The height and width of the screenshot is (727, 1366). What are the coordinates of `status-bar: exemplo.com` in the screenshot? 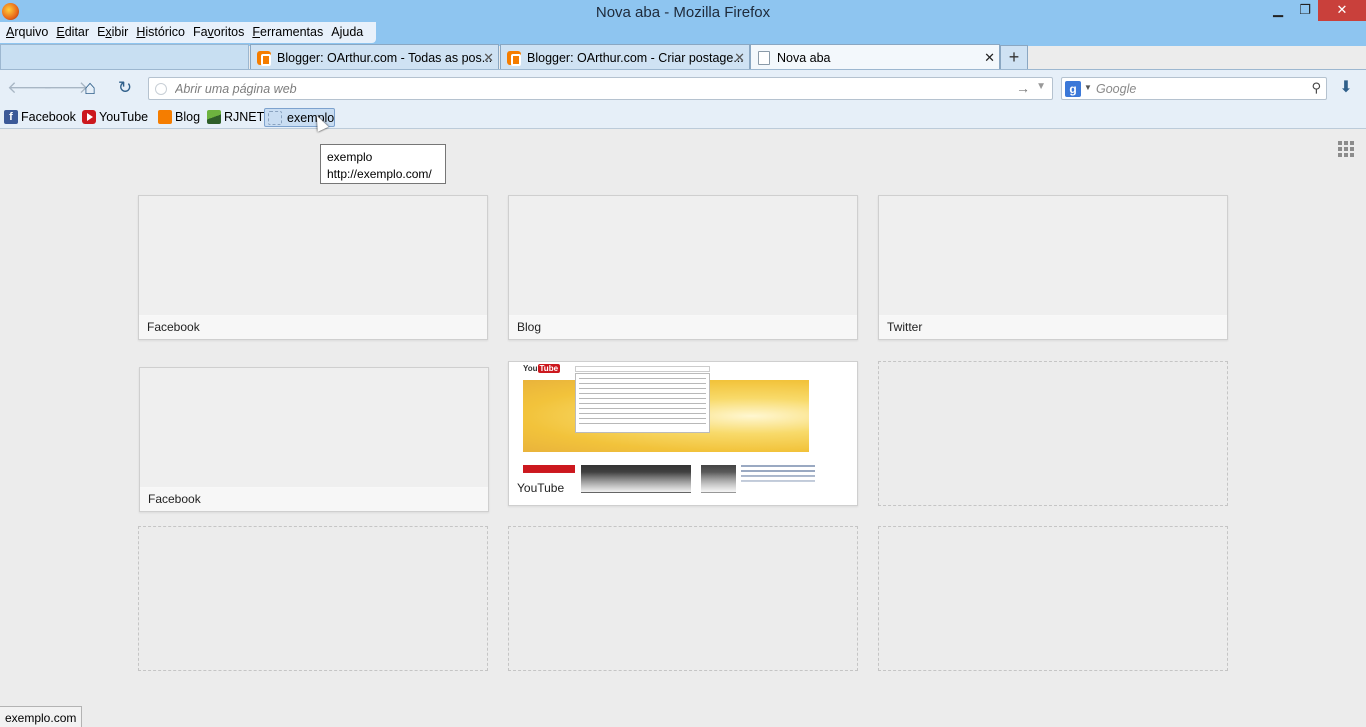 It's located at (41, 716).